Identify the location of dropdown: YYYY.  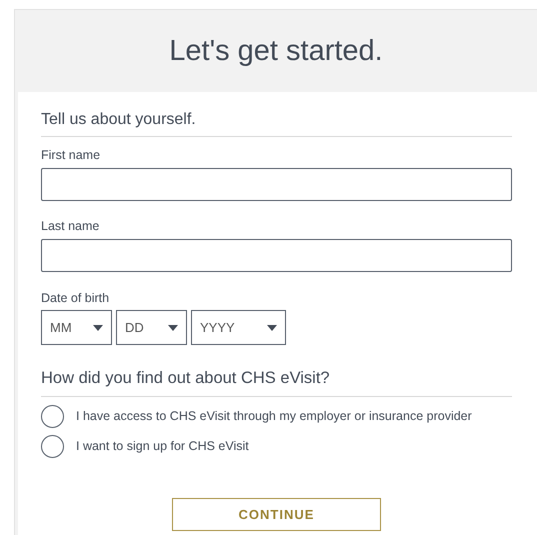
(238, 328).